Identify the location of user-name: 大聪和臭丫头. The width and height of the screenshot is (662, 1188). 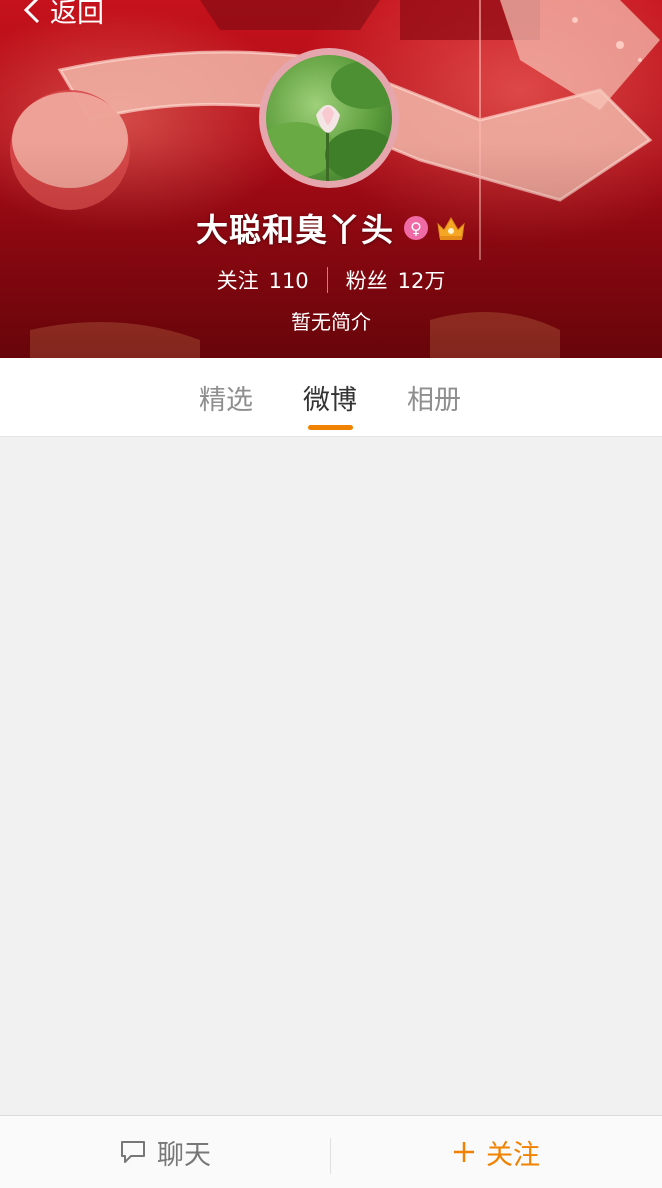
(294, 230).